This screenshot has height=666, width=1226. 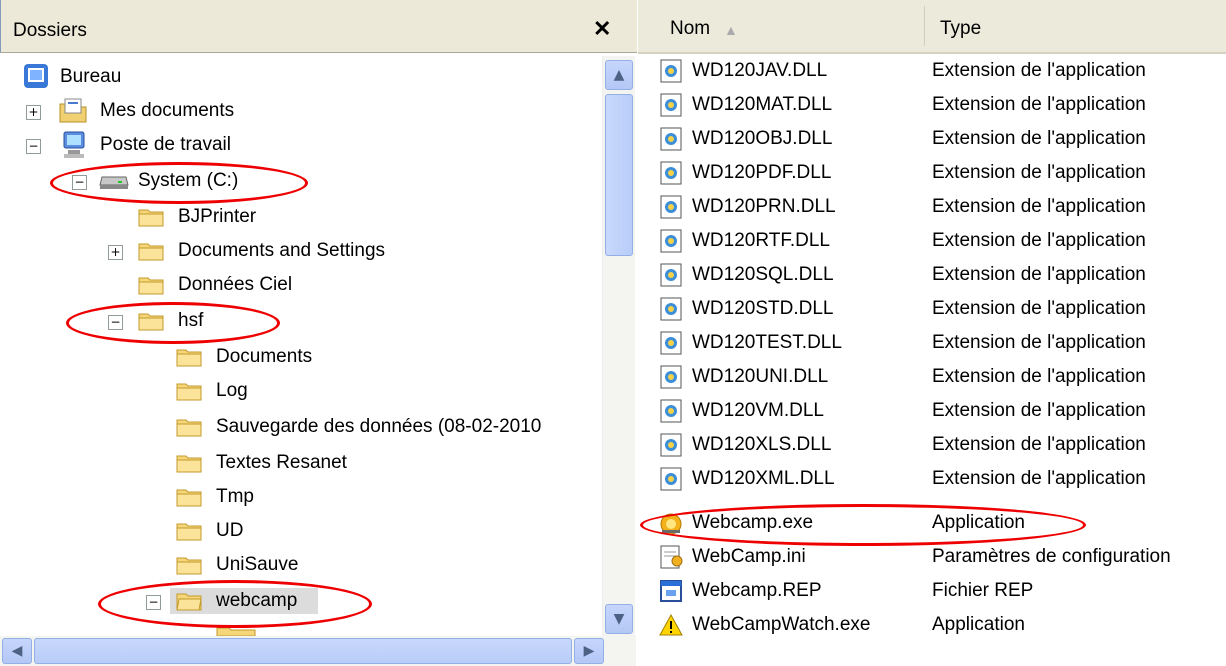 I want to click on file-row: WD120STD.DLL Extension de l'application, so click(x=932, y=309).